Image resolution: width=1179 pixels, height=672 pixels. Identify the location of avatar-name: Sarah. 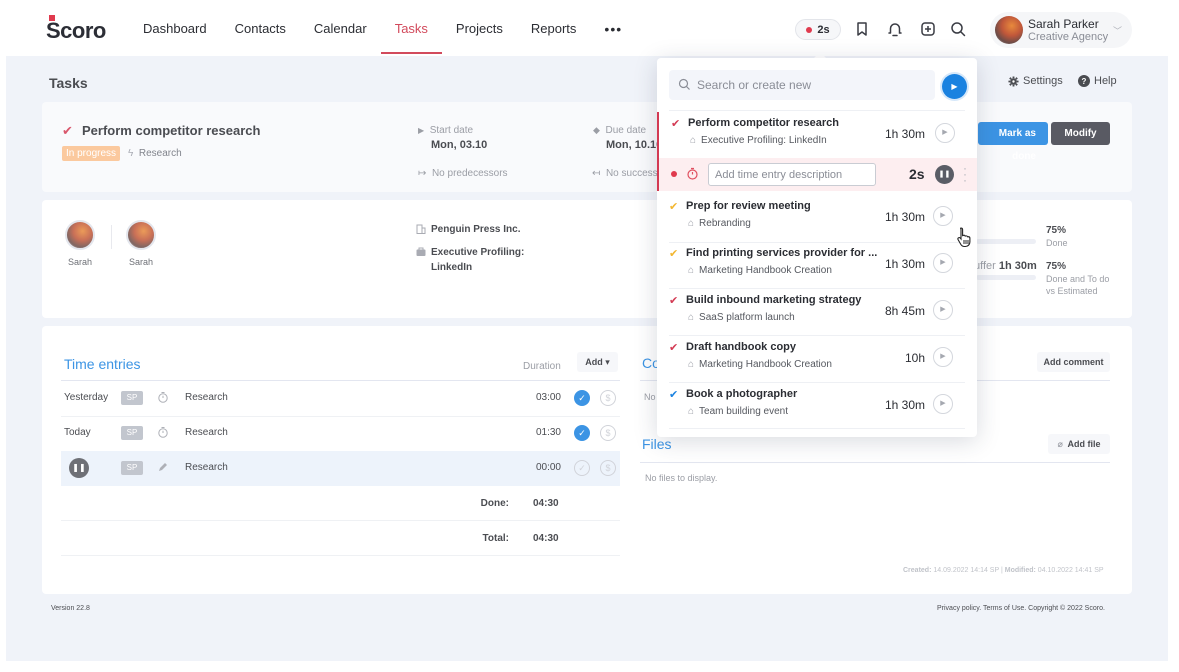
(80, 262).